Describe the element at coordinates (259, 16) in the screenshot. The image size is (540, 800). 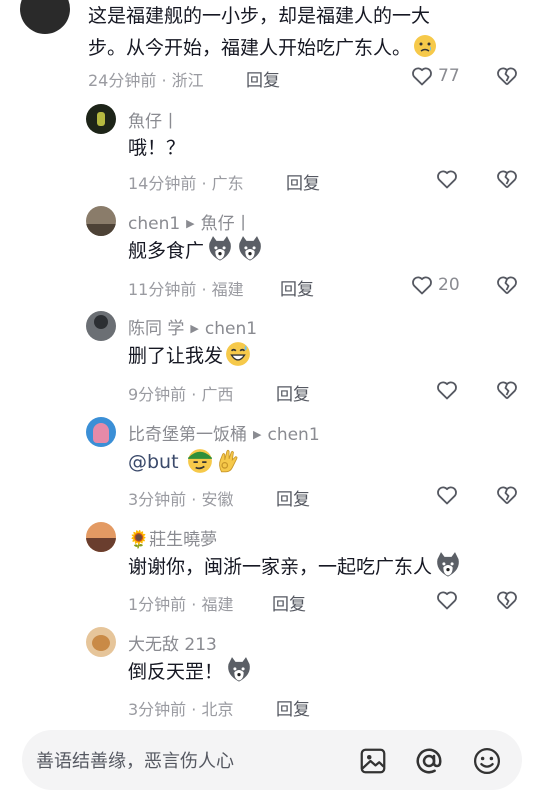
I see `comment-text: 这是福建舰的一小步，却是福建人的一大` at that location.